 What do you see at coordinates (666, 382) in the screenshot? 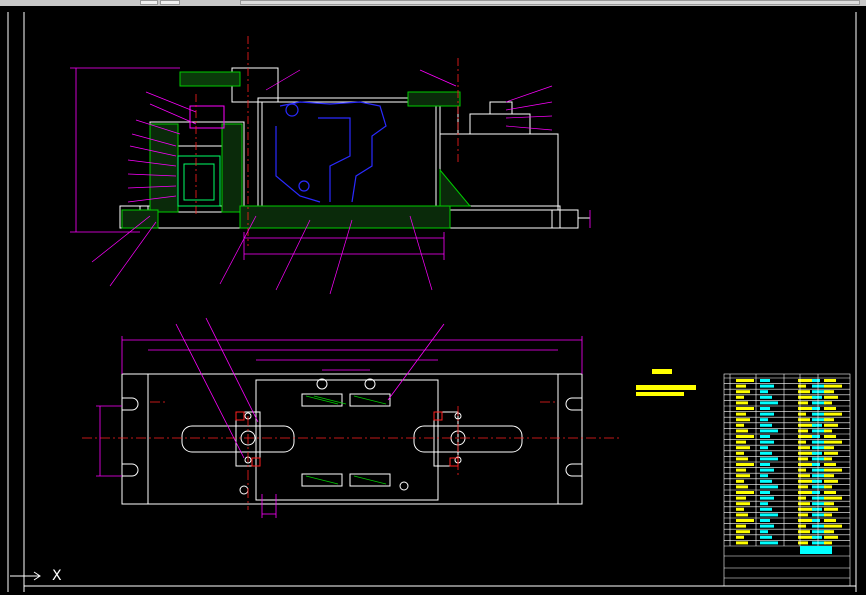
I see `technical-requirements` at bounding box center [666, 382].